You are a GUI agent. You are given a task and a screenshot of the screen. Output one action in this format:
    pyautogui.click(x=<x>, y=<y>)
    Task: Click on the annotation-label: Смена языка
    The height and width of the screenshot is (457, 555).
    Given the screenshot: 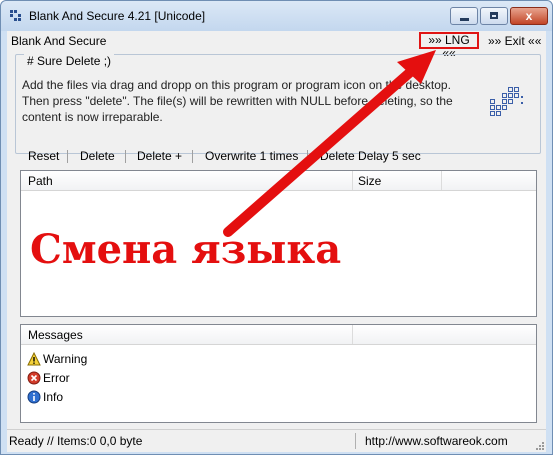 What is the action you would take?
    pyautogui.click(x=186, y=249)
    